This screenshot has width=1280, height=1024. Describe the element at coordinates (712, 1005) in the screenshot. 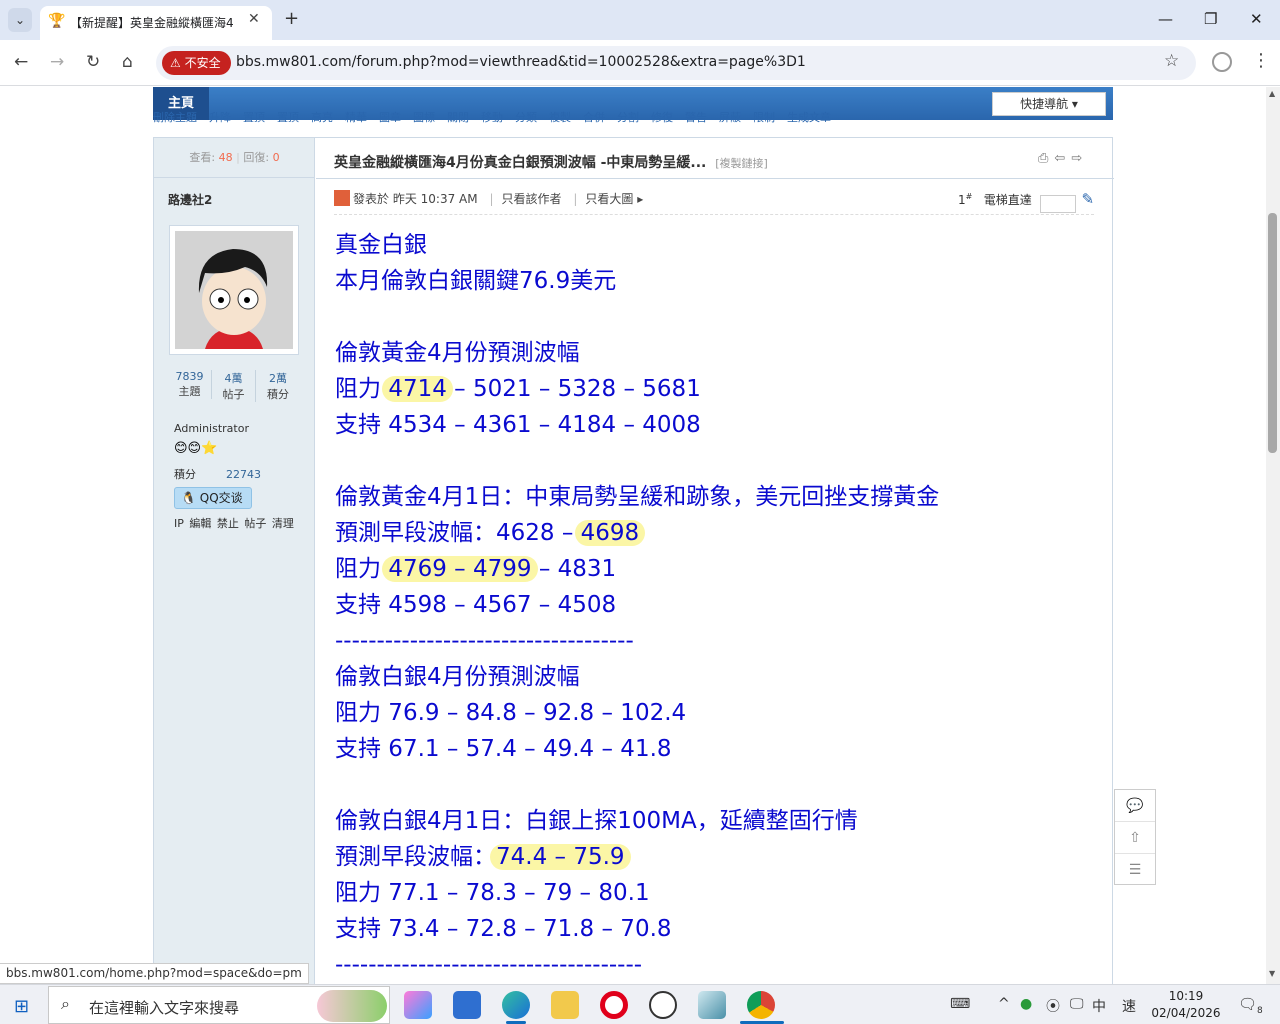

I see `app-icon` at that location.